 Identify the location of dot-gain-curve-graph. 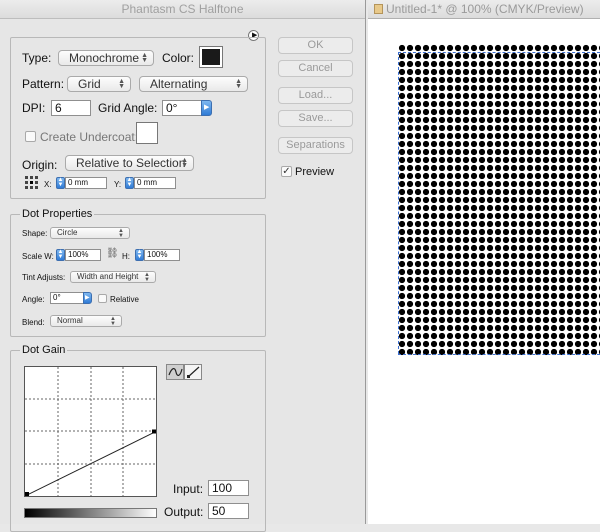
(90, 431).